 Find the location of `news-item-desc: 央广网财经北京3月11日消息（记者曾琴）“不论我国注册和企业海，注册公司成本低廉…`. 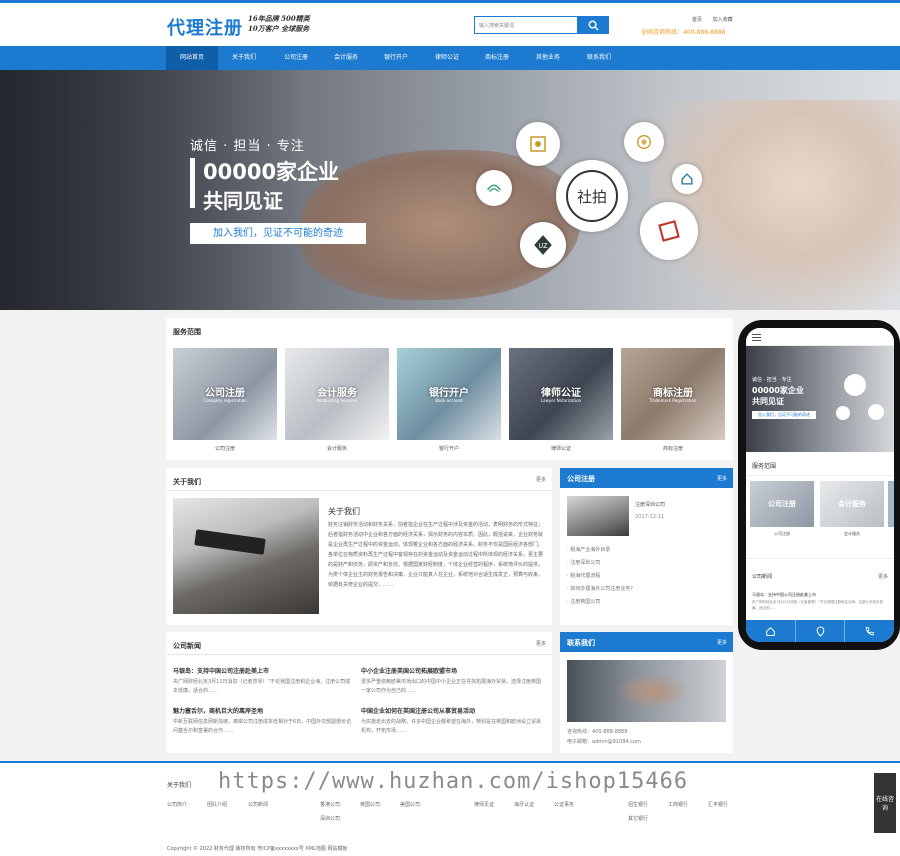

news-item-desc: 央广网财经北京3月11日消息（记者曾琴）“不论我国注册和企业海，注册公司成本低廉… is located at coordinates (262, 686).